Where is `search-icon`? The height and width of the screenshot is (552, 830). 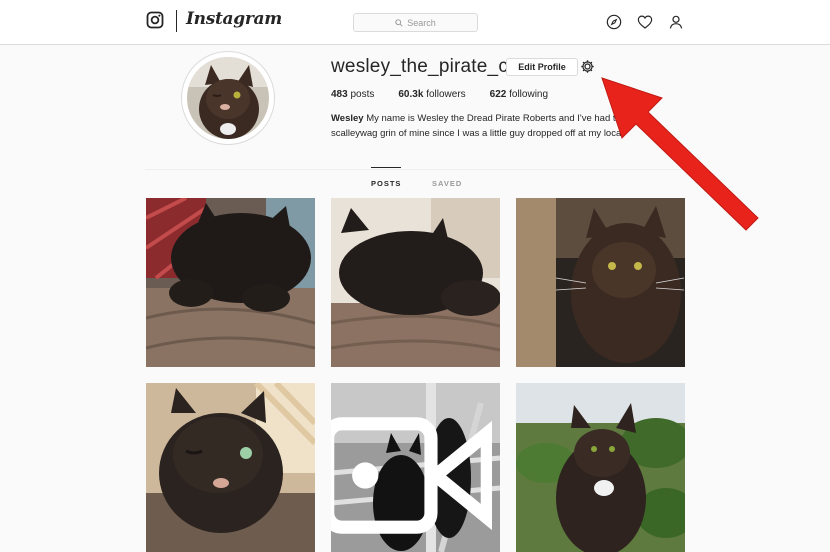 search-icon is located at coordinates (399, 22).